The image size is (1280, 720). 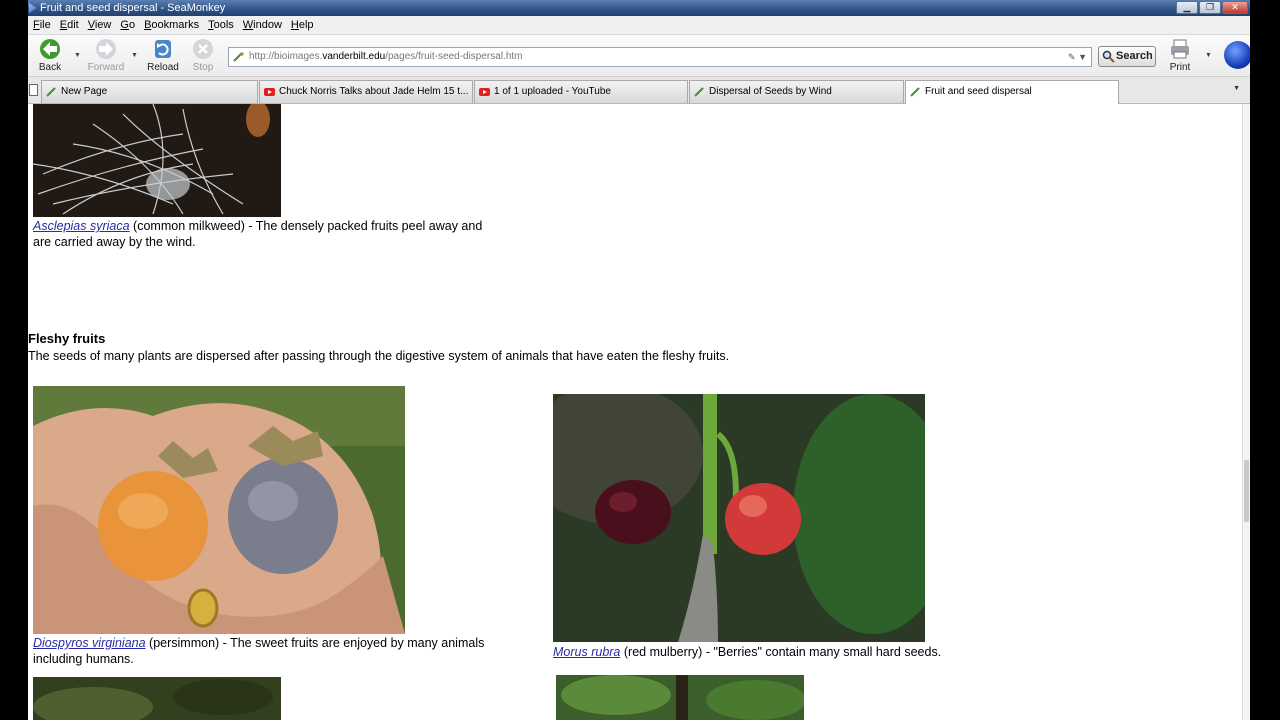 I want to click on reload-label: Reload, so click(x=163, y=67).